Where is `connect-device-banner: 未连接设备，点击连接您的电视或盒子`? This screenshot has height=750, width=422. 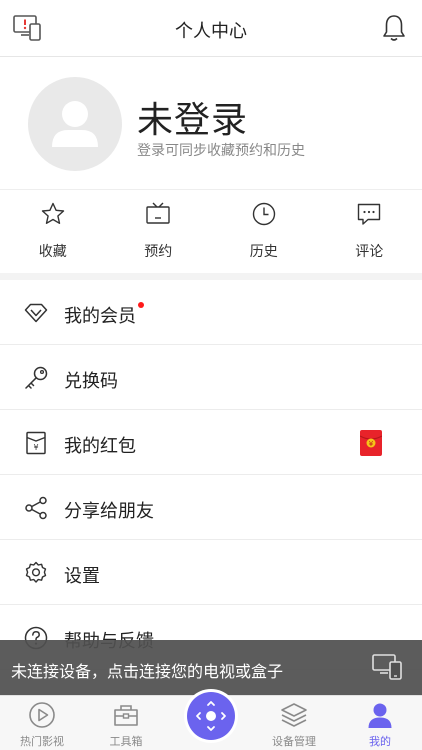 connect-device-banner: 未连接设备，点击连接您的电视或盒子 is located at coordinates (211, 667).